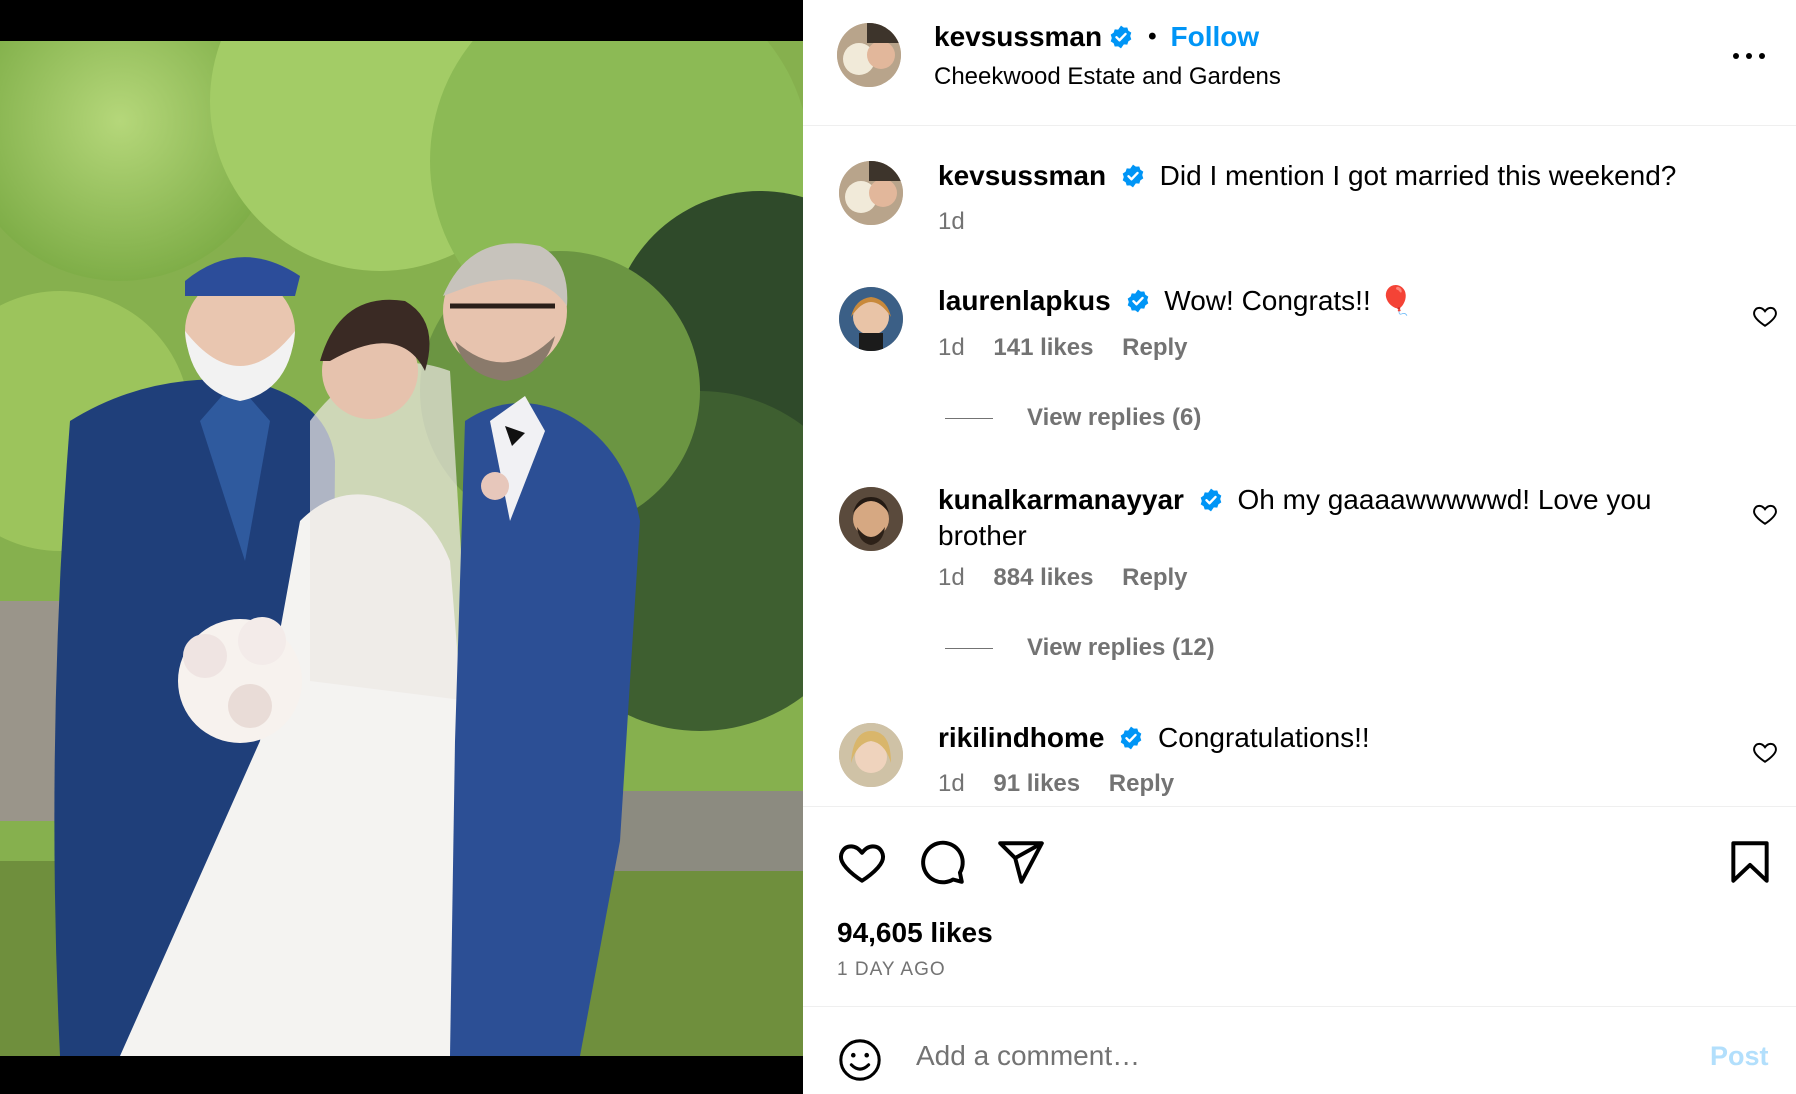 This screenshot has height=1094, width=1796. I want to click on comment-icon, so click(942, 862).